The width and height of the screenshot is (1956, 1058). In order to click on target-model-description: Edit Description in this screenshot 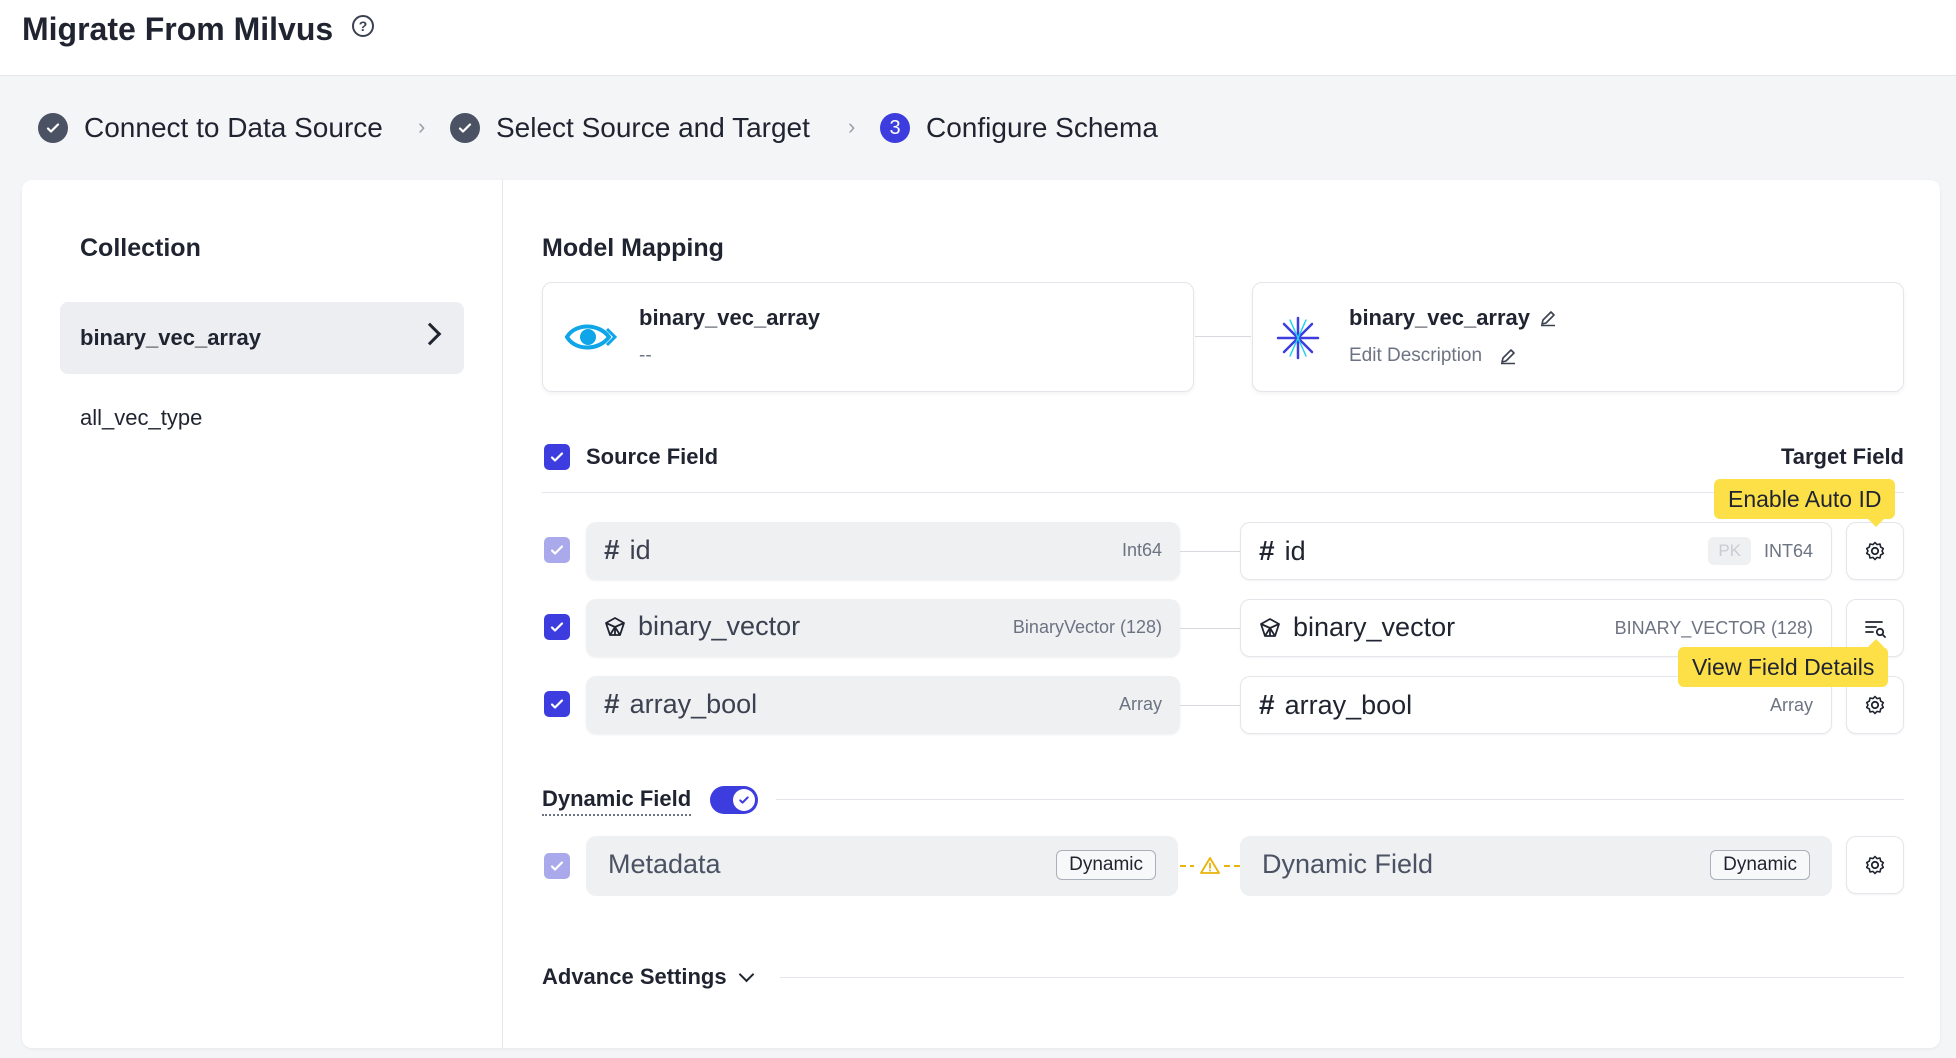, I will do `click(1415, 356)`.